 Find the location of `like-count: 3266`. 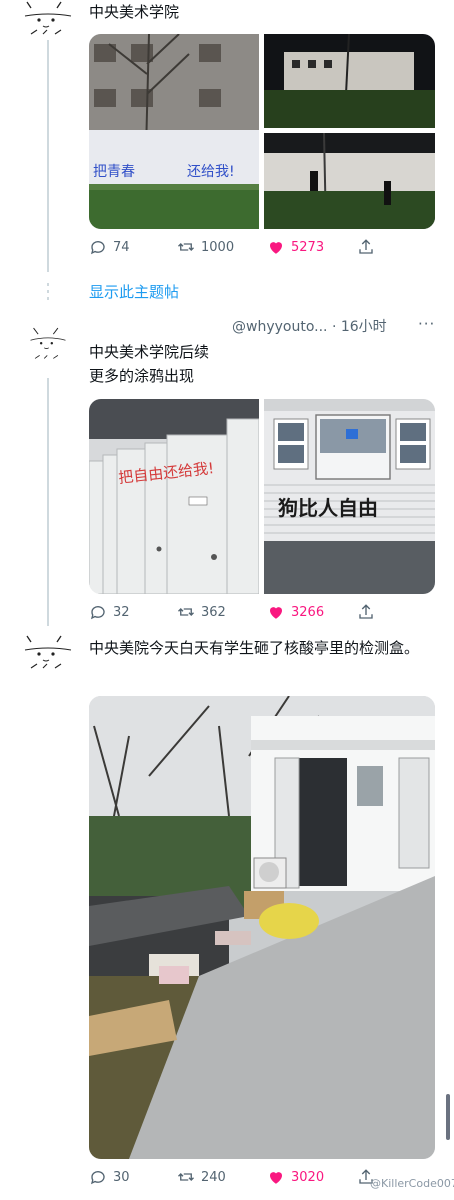

like-count: 3266 is located at coordinates (308, 612).